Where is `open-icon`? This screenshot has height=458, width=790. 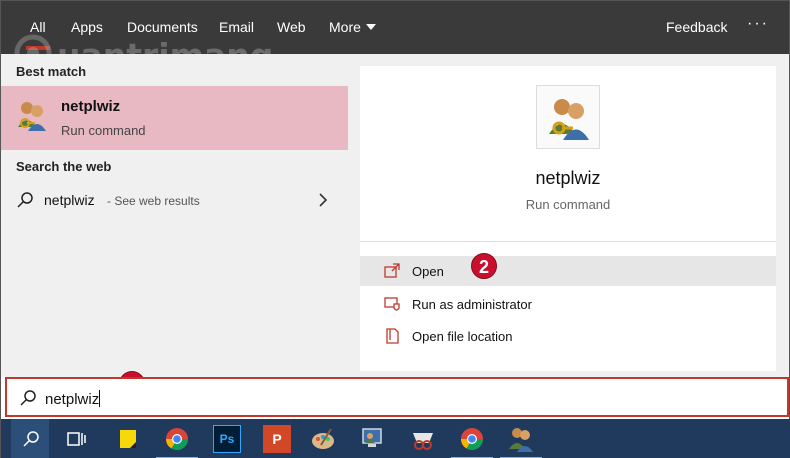 open-icon is located at coordinates (392, 270).